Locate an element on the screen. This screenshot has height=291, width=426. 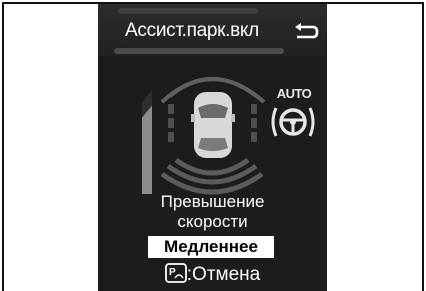
warning-message: Превышение скорости is located at coordinates (212, 212).